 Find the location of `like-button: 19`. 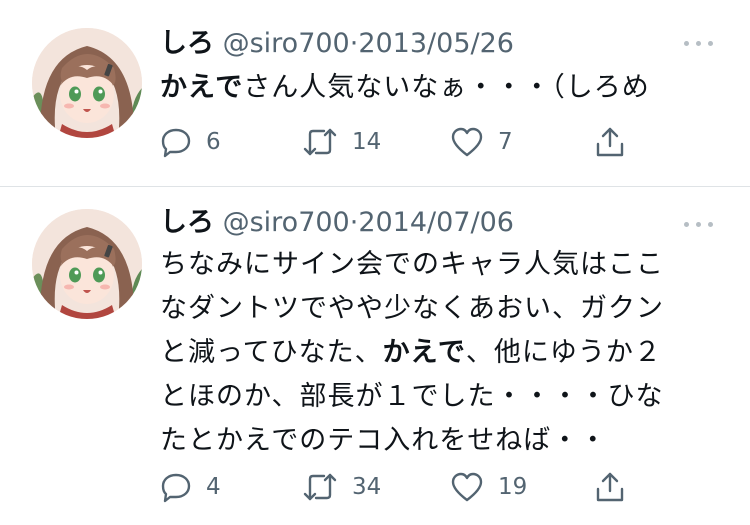

like-button: 19 is located at coordinates (488, 487).